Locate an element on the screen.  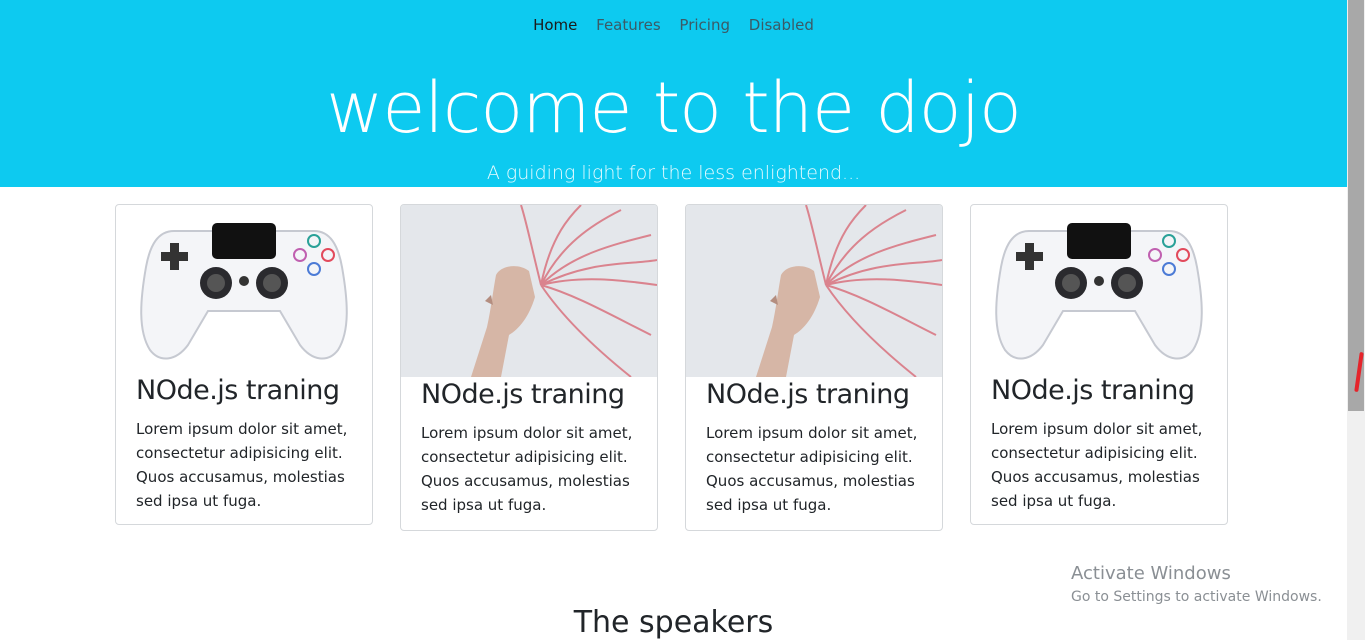
top-nav: Home Features Pricing Disabled is located at coordinates (673, 25).